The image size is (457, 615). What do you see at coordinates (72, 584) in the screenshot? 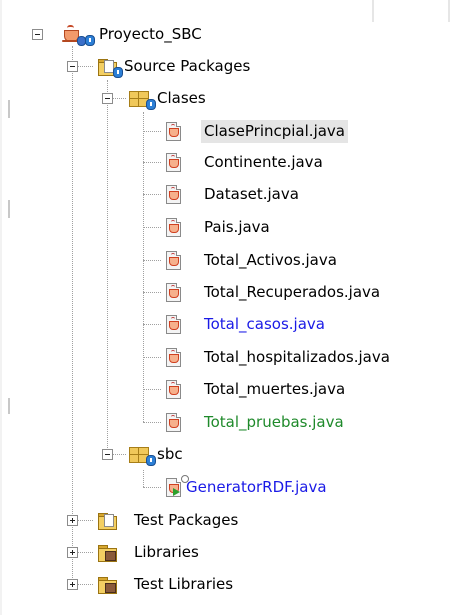
I see `expand-toggle-test-libraries` at bounding box center [72, 584].